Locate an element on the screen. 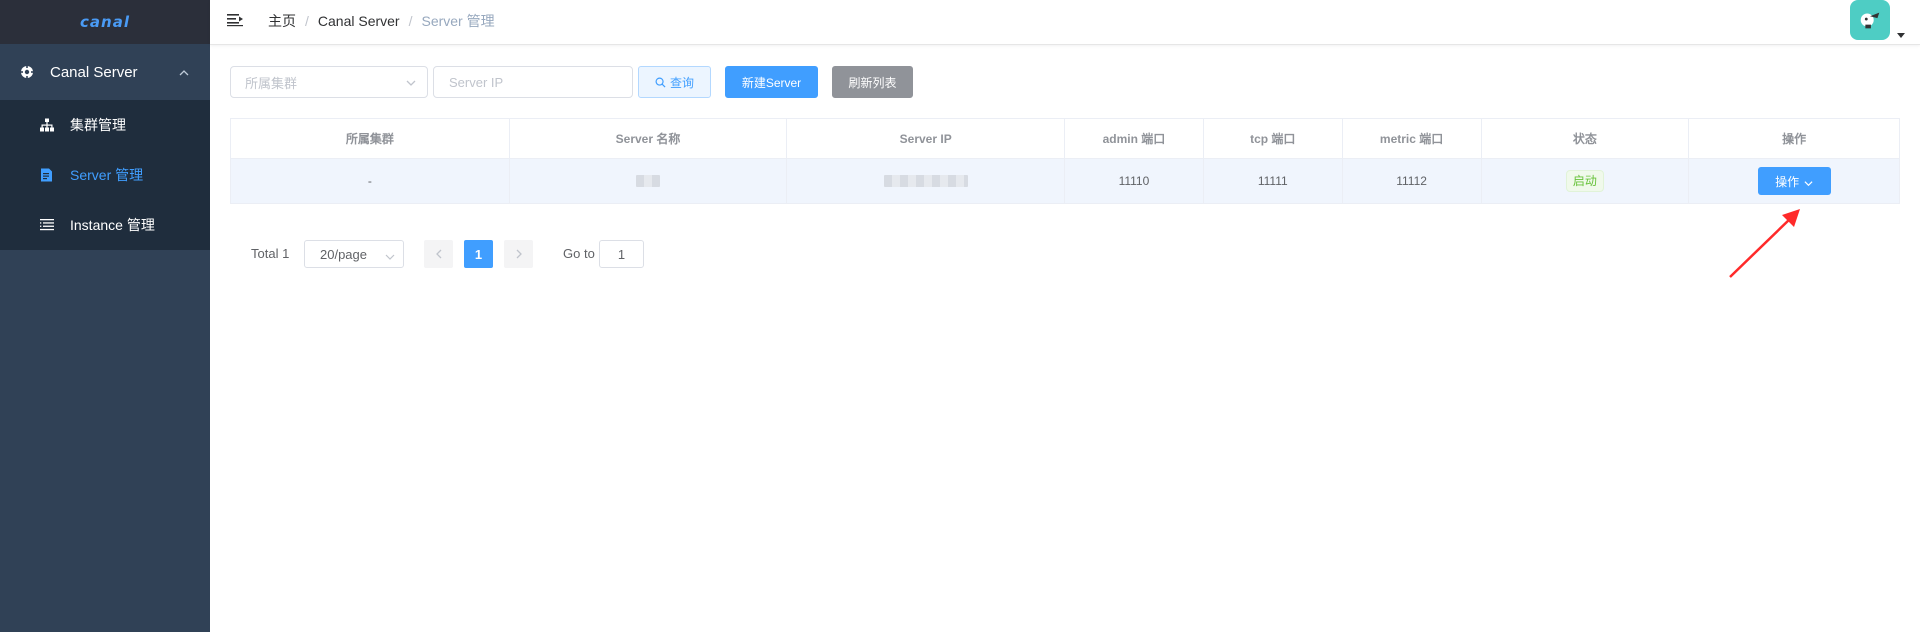 This screenshot has width=1920, height=632. cell-cluster: - is located at coordinates (370, 181).